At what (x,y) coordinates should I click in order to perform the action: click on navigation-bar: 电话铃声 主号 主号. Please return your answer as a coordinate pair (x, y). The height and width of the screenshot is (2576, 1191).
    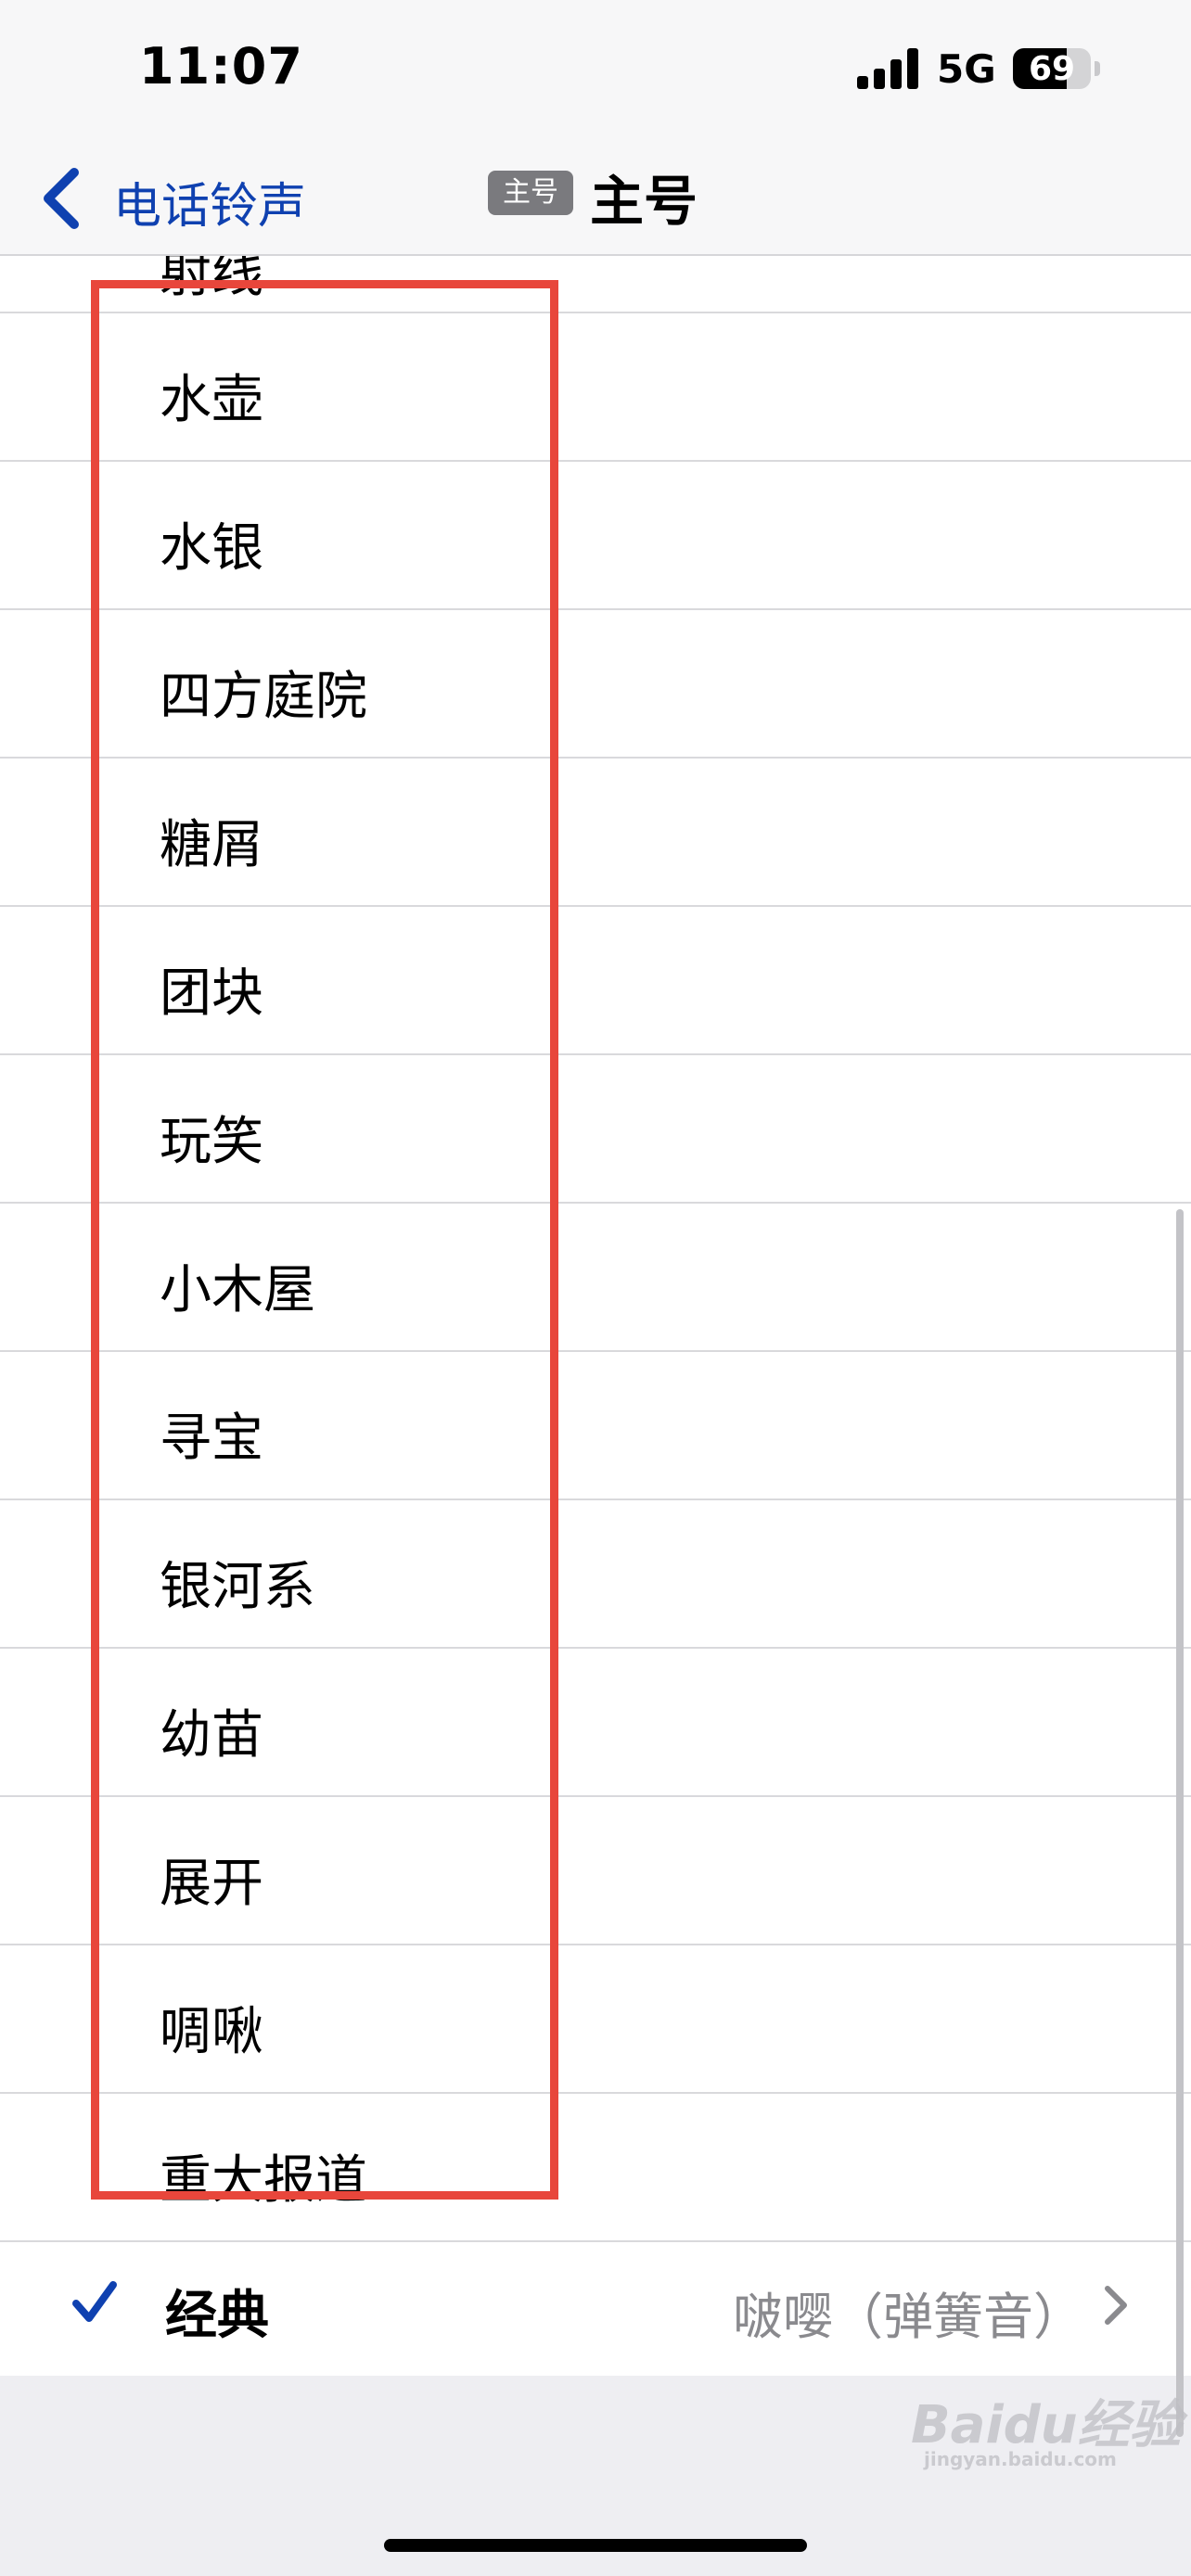
    Looking at the image, I should click on (595, 197).